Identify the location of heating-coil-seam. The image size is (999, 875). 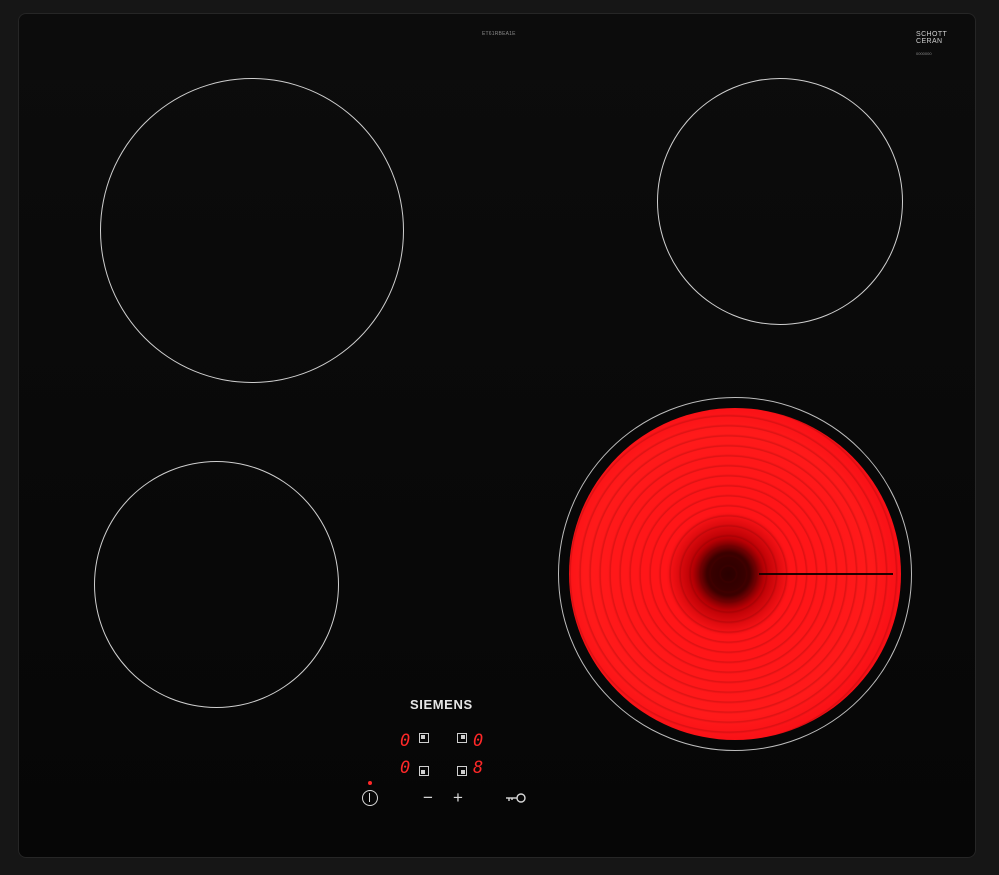
(826, 574).